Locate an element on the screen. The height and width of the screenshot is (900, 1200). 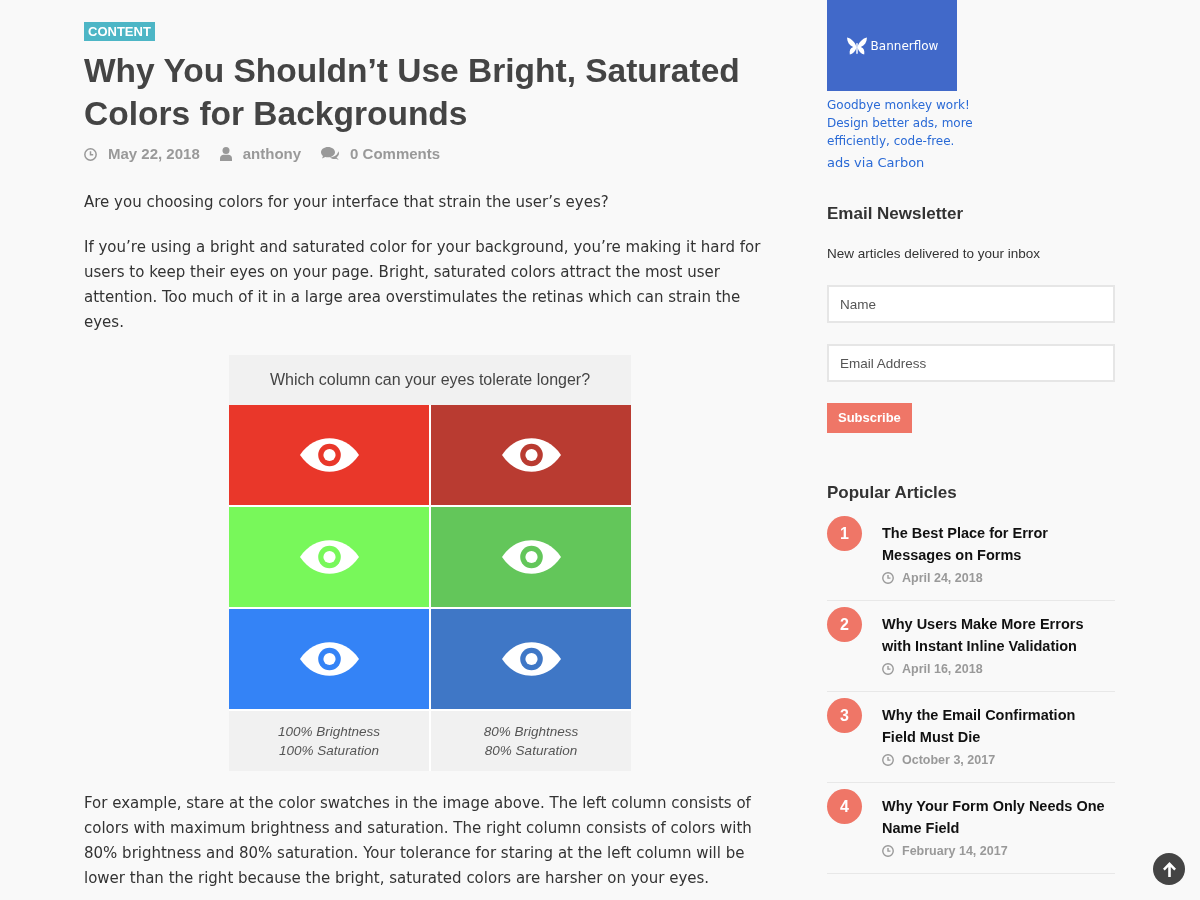
rank-number: 1 is located at coordinates (844, 533).